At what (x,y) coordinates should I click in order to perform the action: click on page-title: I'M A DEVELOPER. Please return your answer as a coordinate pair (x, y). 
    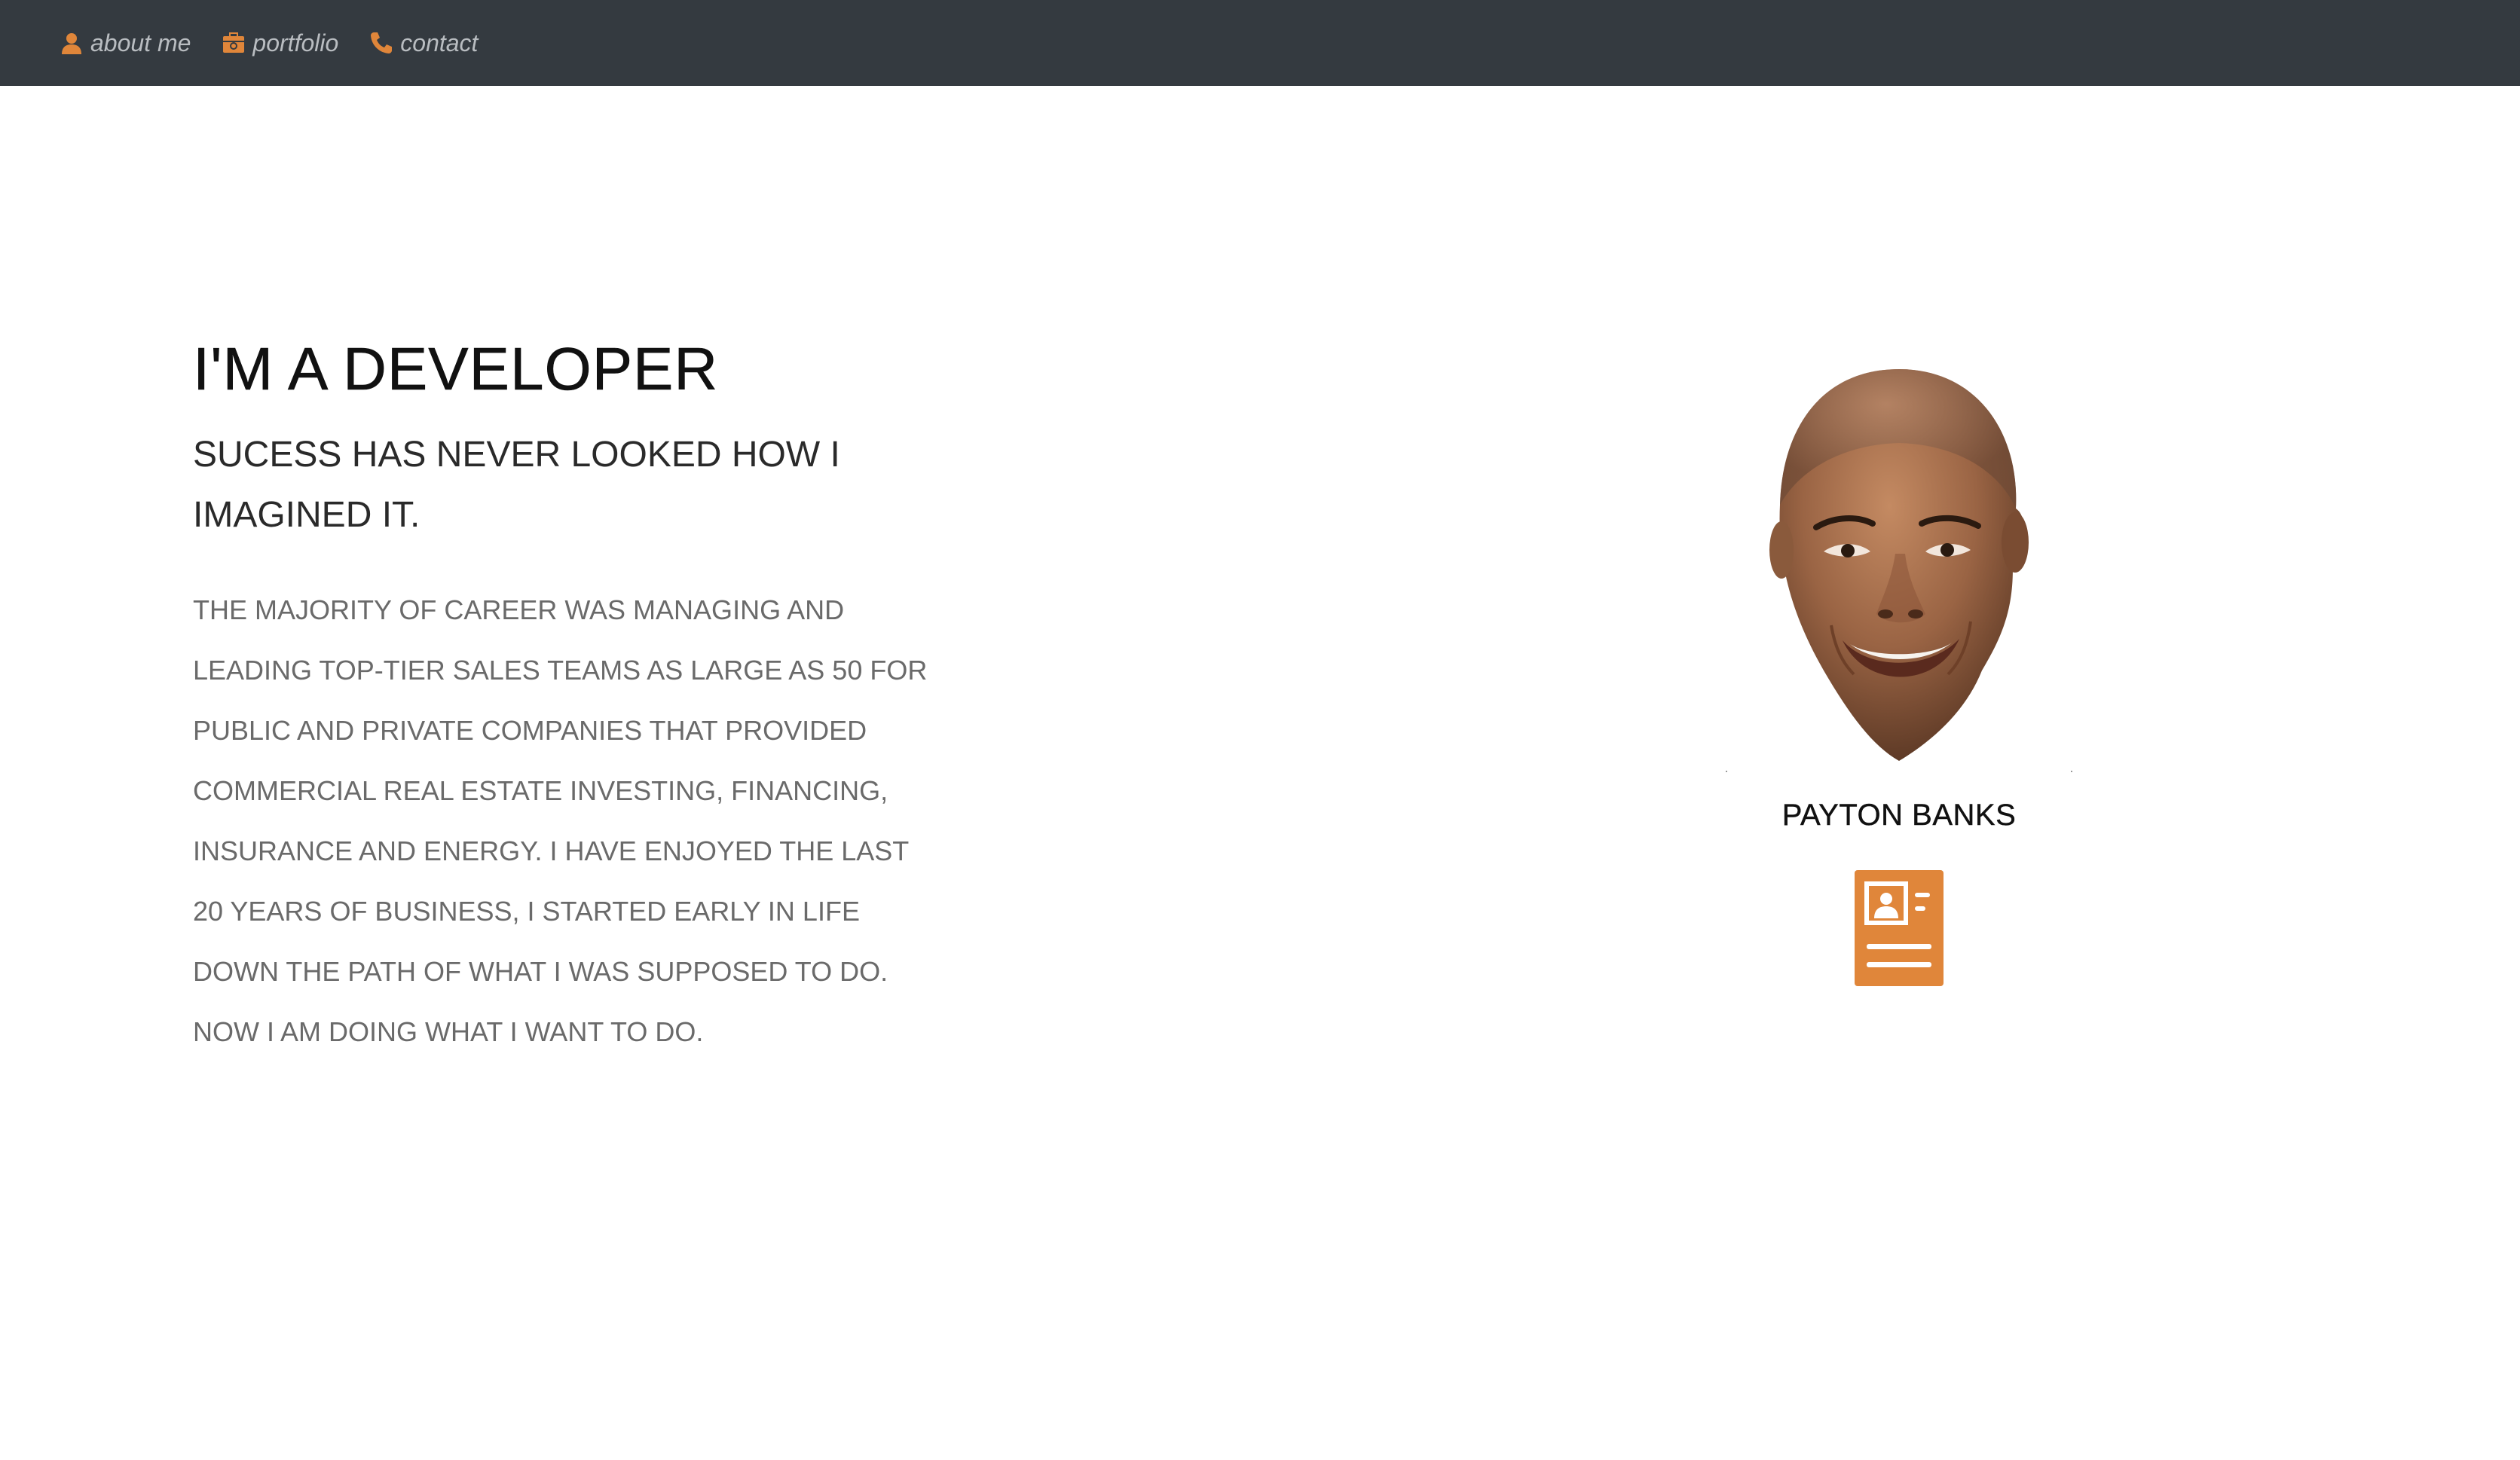
    Looking at the image, I should click on (456, 369).